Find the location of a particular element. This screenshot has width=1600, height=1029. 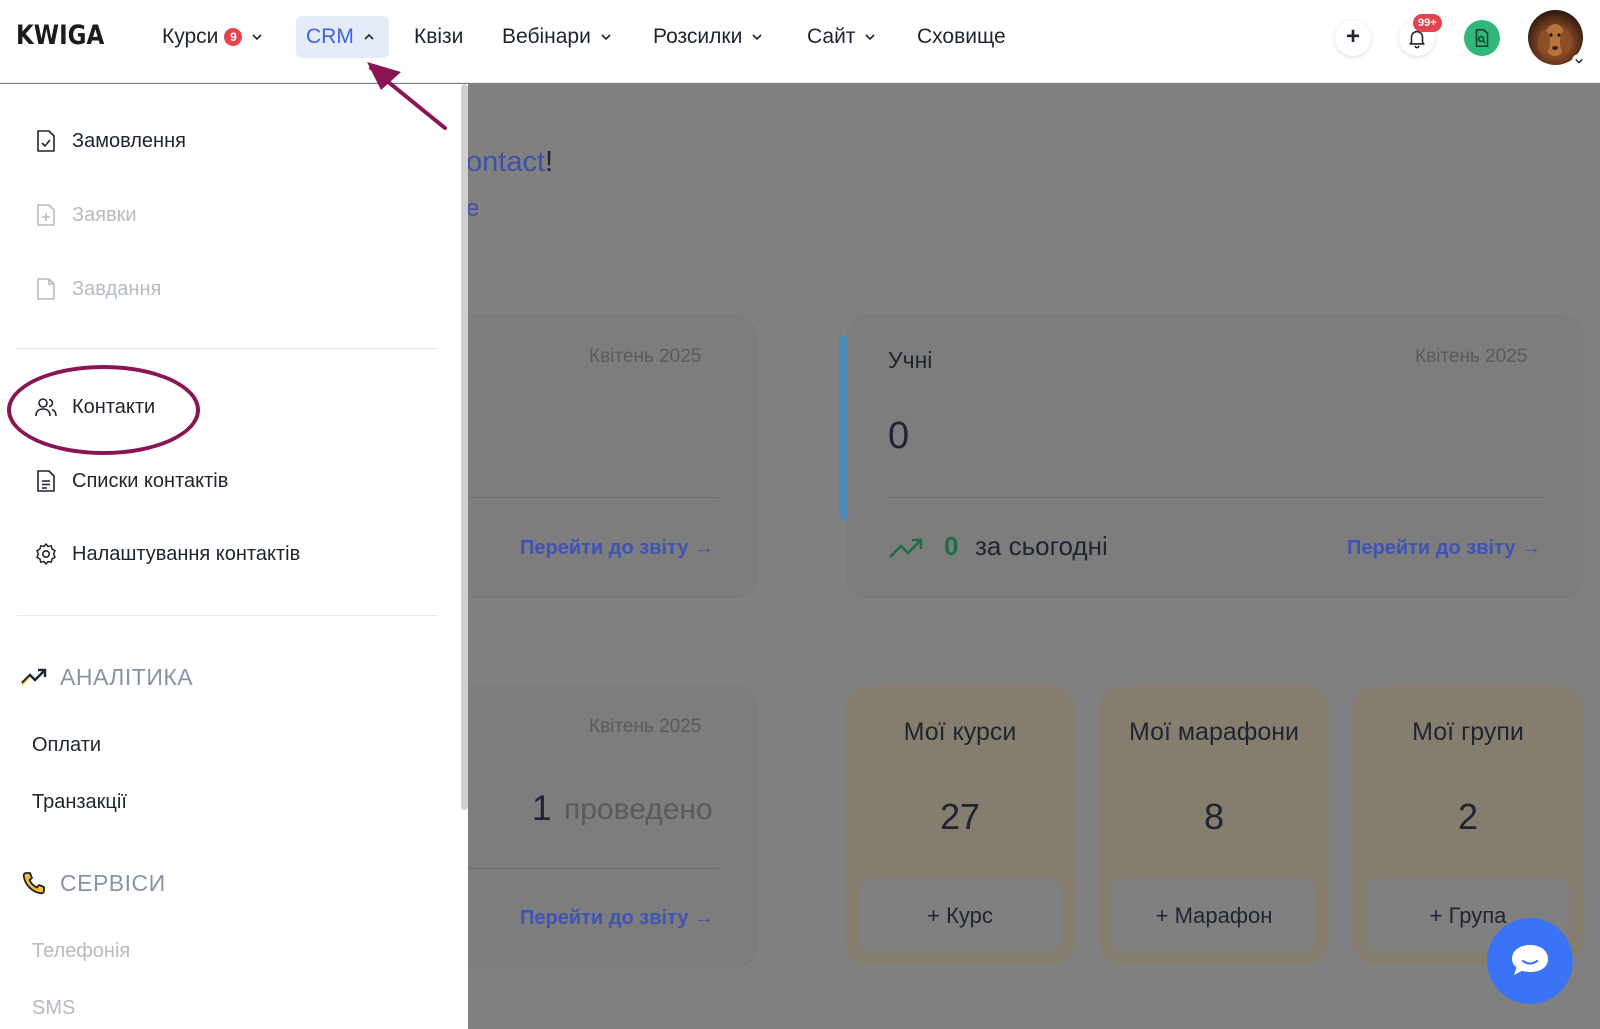

my-courses-card: Мої курси 27 + Курс is located at coordinates (960, 825).